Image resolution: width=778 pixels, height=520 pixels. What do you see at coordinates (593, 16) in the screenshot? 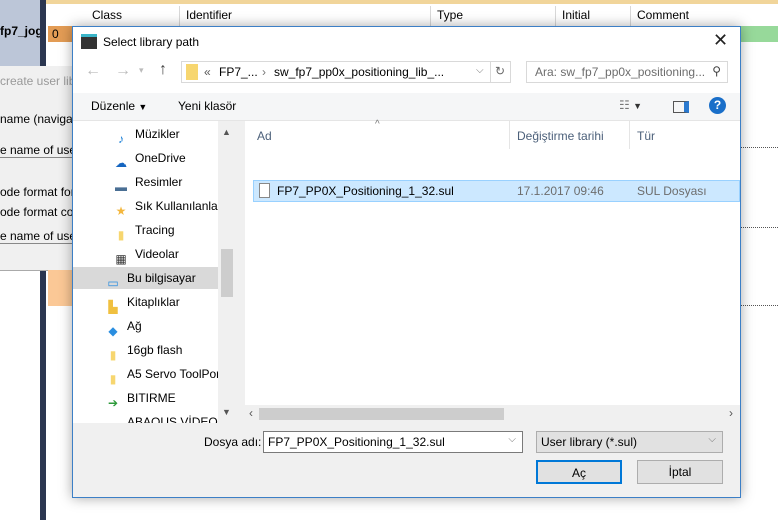
I see `column-initial: Initial` at bounding box center [593, 16].